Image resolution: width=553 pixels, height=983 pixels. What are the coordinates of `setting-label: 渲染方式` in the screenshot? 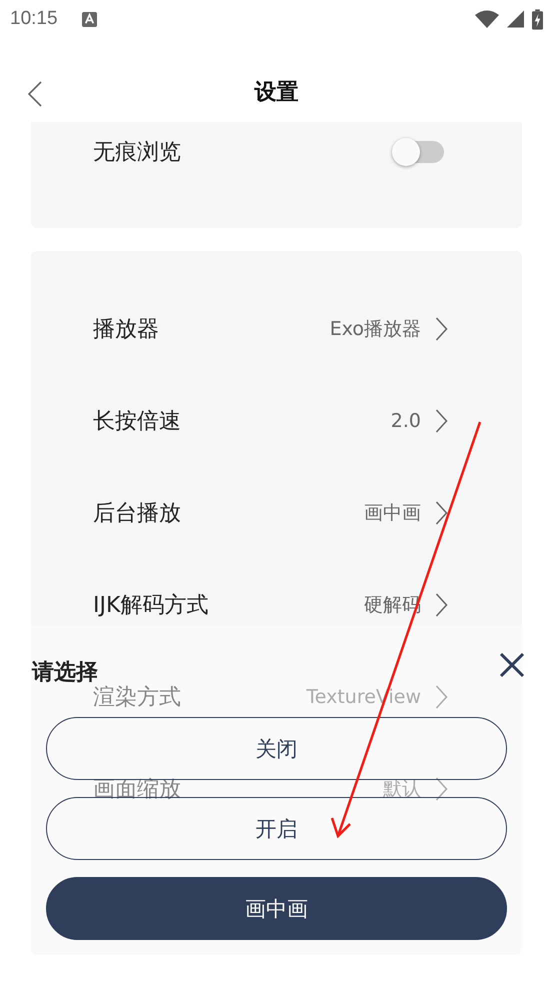 It's located at (137, 698).